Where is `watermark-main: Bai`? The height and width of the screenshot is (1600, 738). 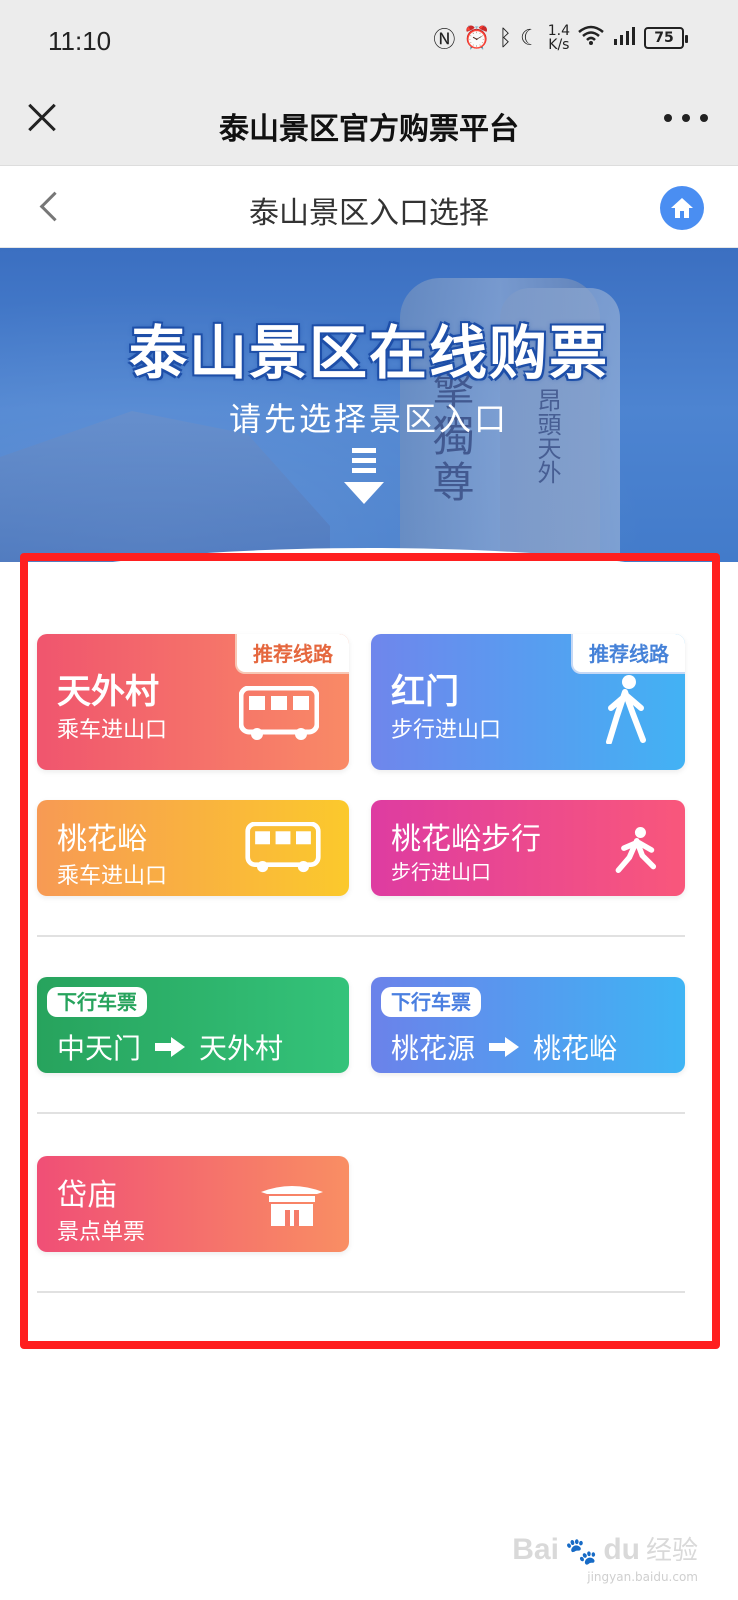
watermark-main: Bai is located at coordinates (535, 1549).